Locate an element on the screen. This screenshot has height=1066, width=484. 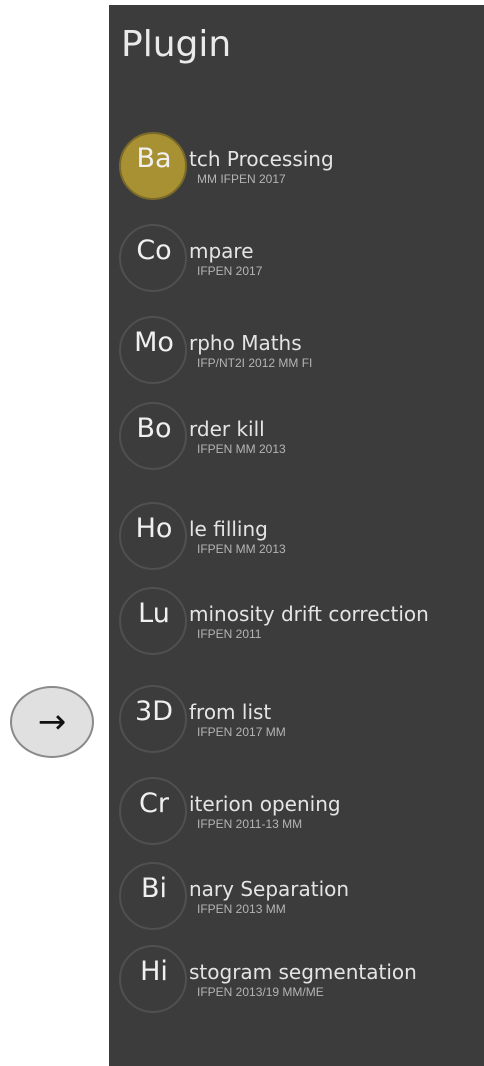
plugin-name: minosity drift correction is located at coordinates (309, 614).